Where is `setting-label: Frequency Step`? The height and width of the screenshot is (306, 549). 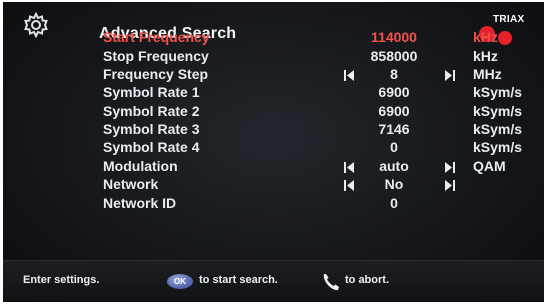 setting-label: Frequency Step is located at coordinates (156, 74).